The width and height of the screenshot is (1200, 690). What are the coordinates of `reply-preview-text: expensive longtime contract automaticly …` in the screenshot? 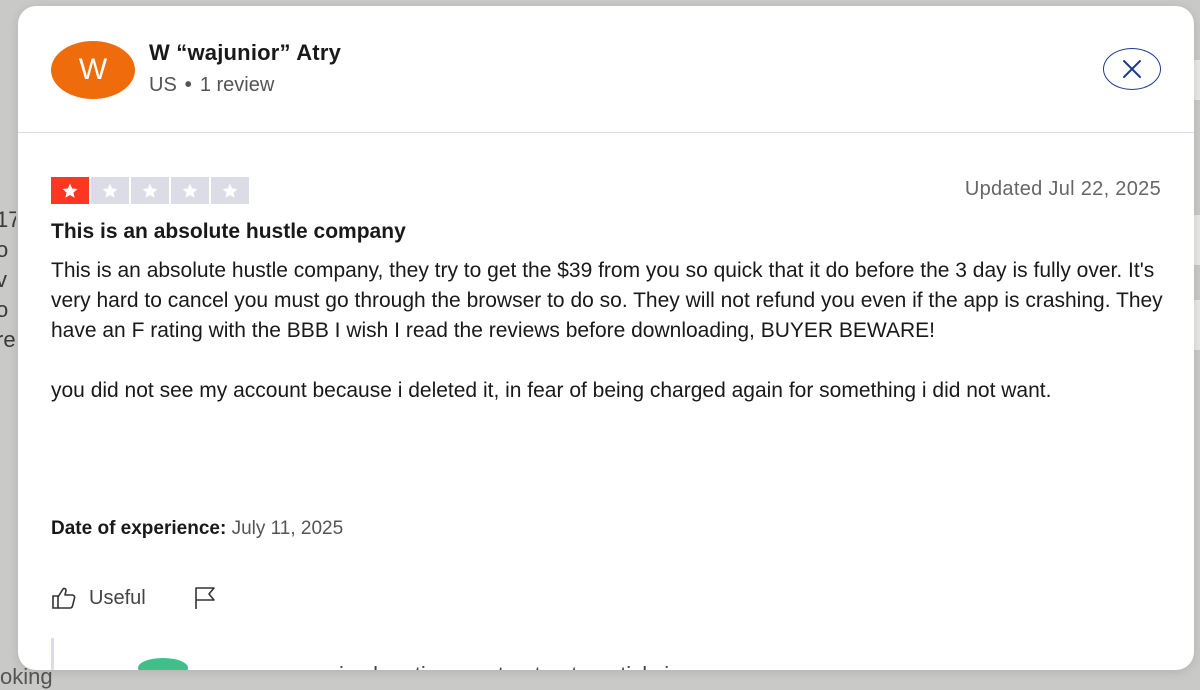 It's located at (474, 666).